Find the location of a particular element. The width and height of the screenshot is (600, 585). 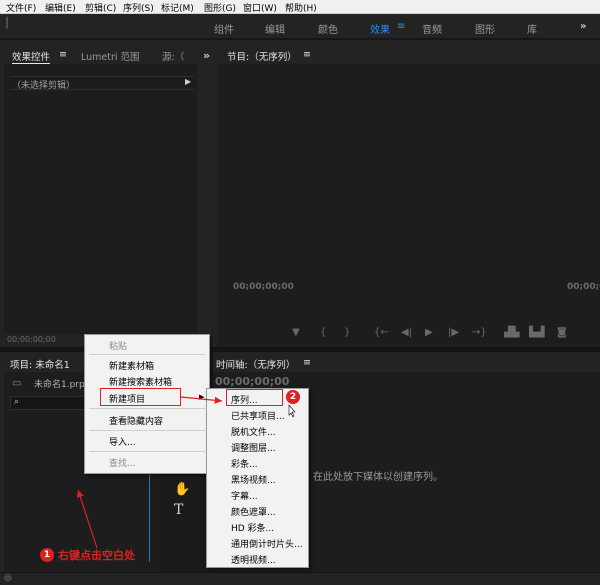

arrow-to-sequence is located at coordinates (201, 400).